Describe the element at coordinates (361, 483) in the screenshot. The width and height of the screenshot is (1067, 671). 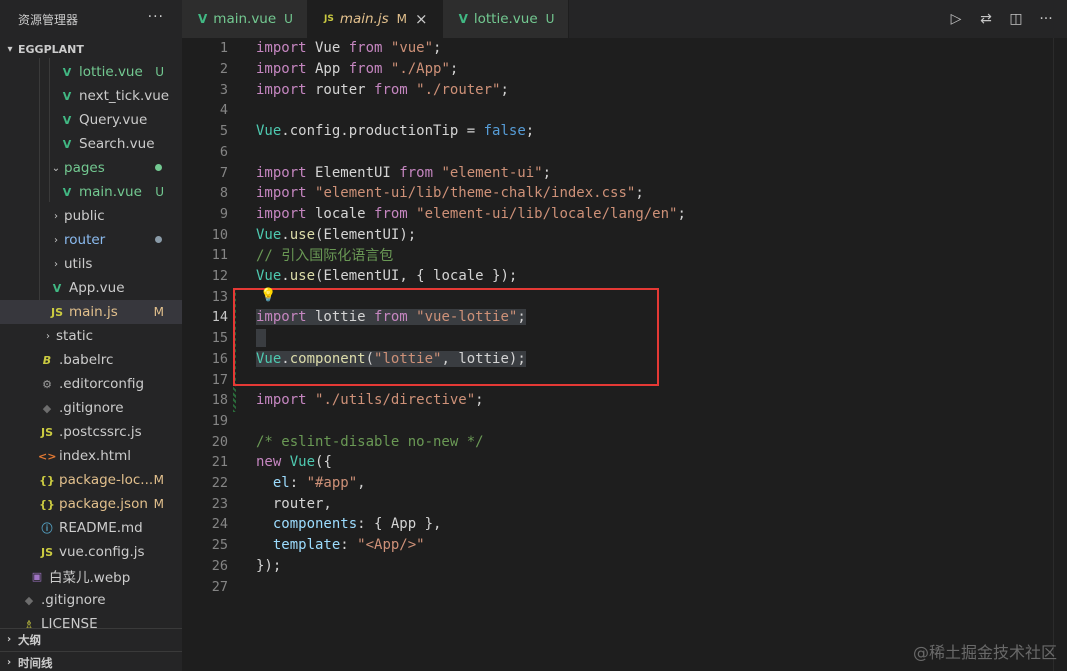
I see `token: ,` at that location.